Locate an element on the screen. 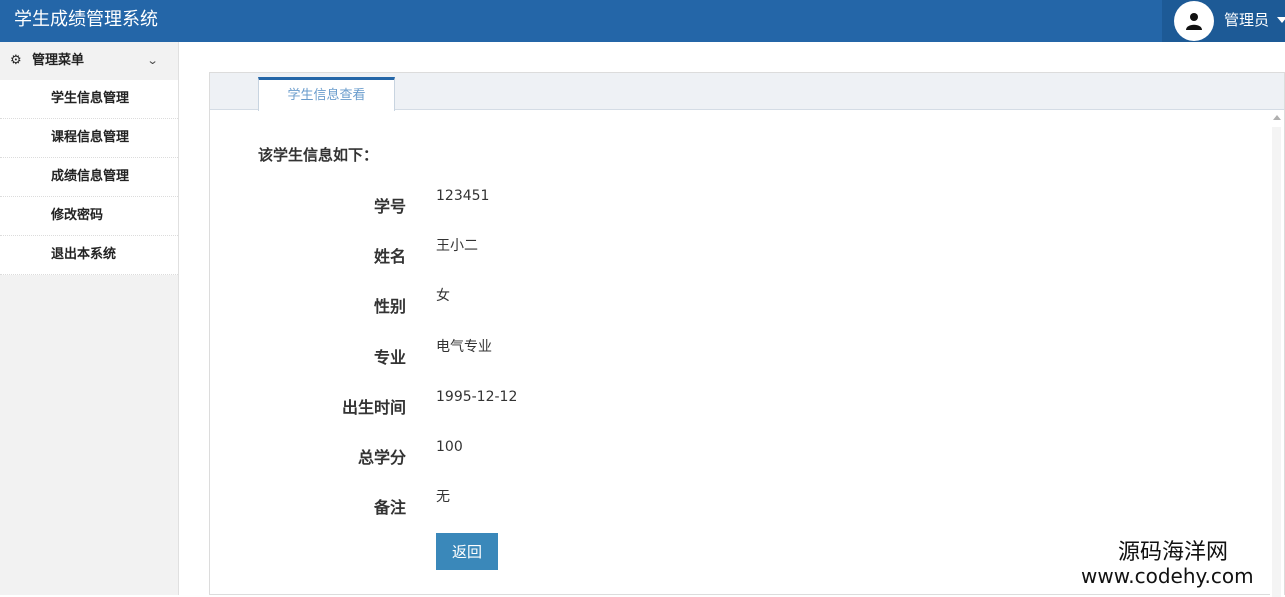 The image size is (1285, 597). caret-down-icon is located at coordinates (1281, 20).